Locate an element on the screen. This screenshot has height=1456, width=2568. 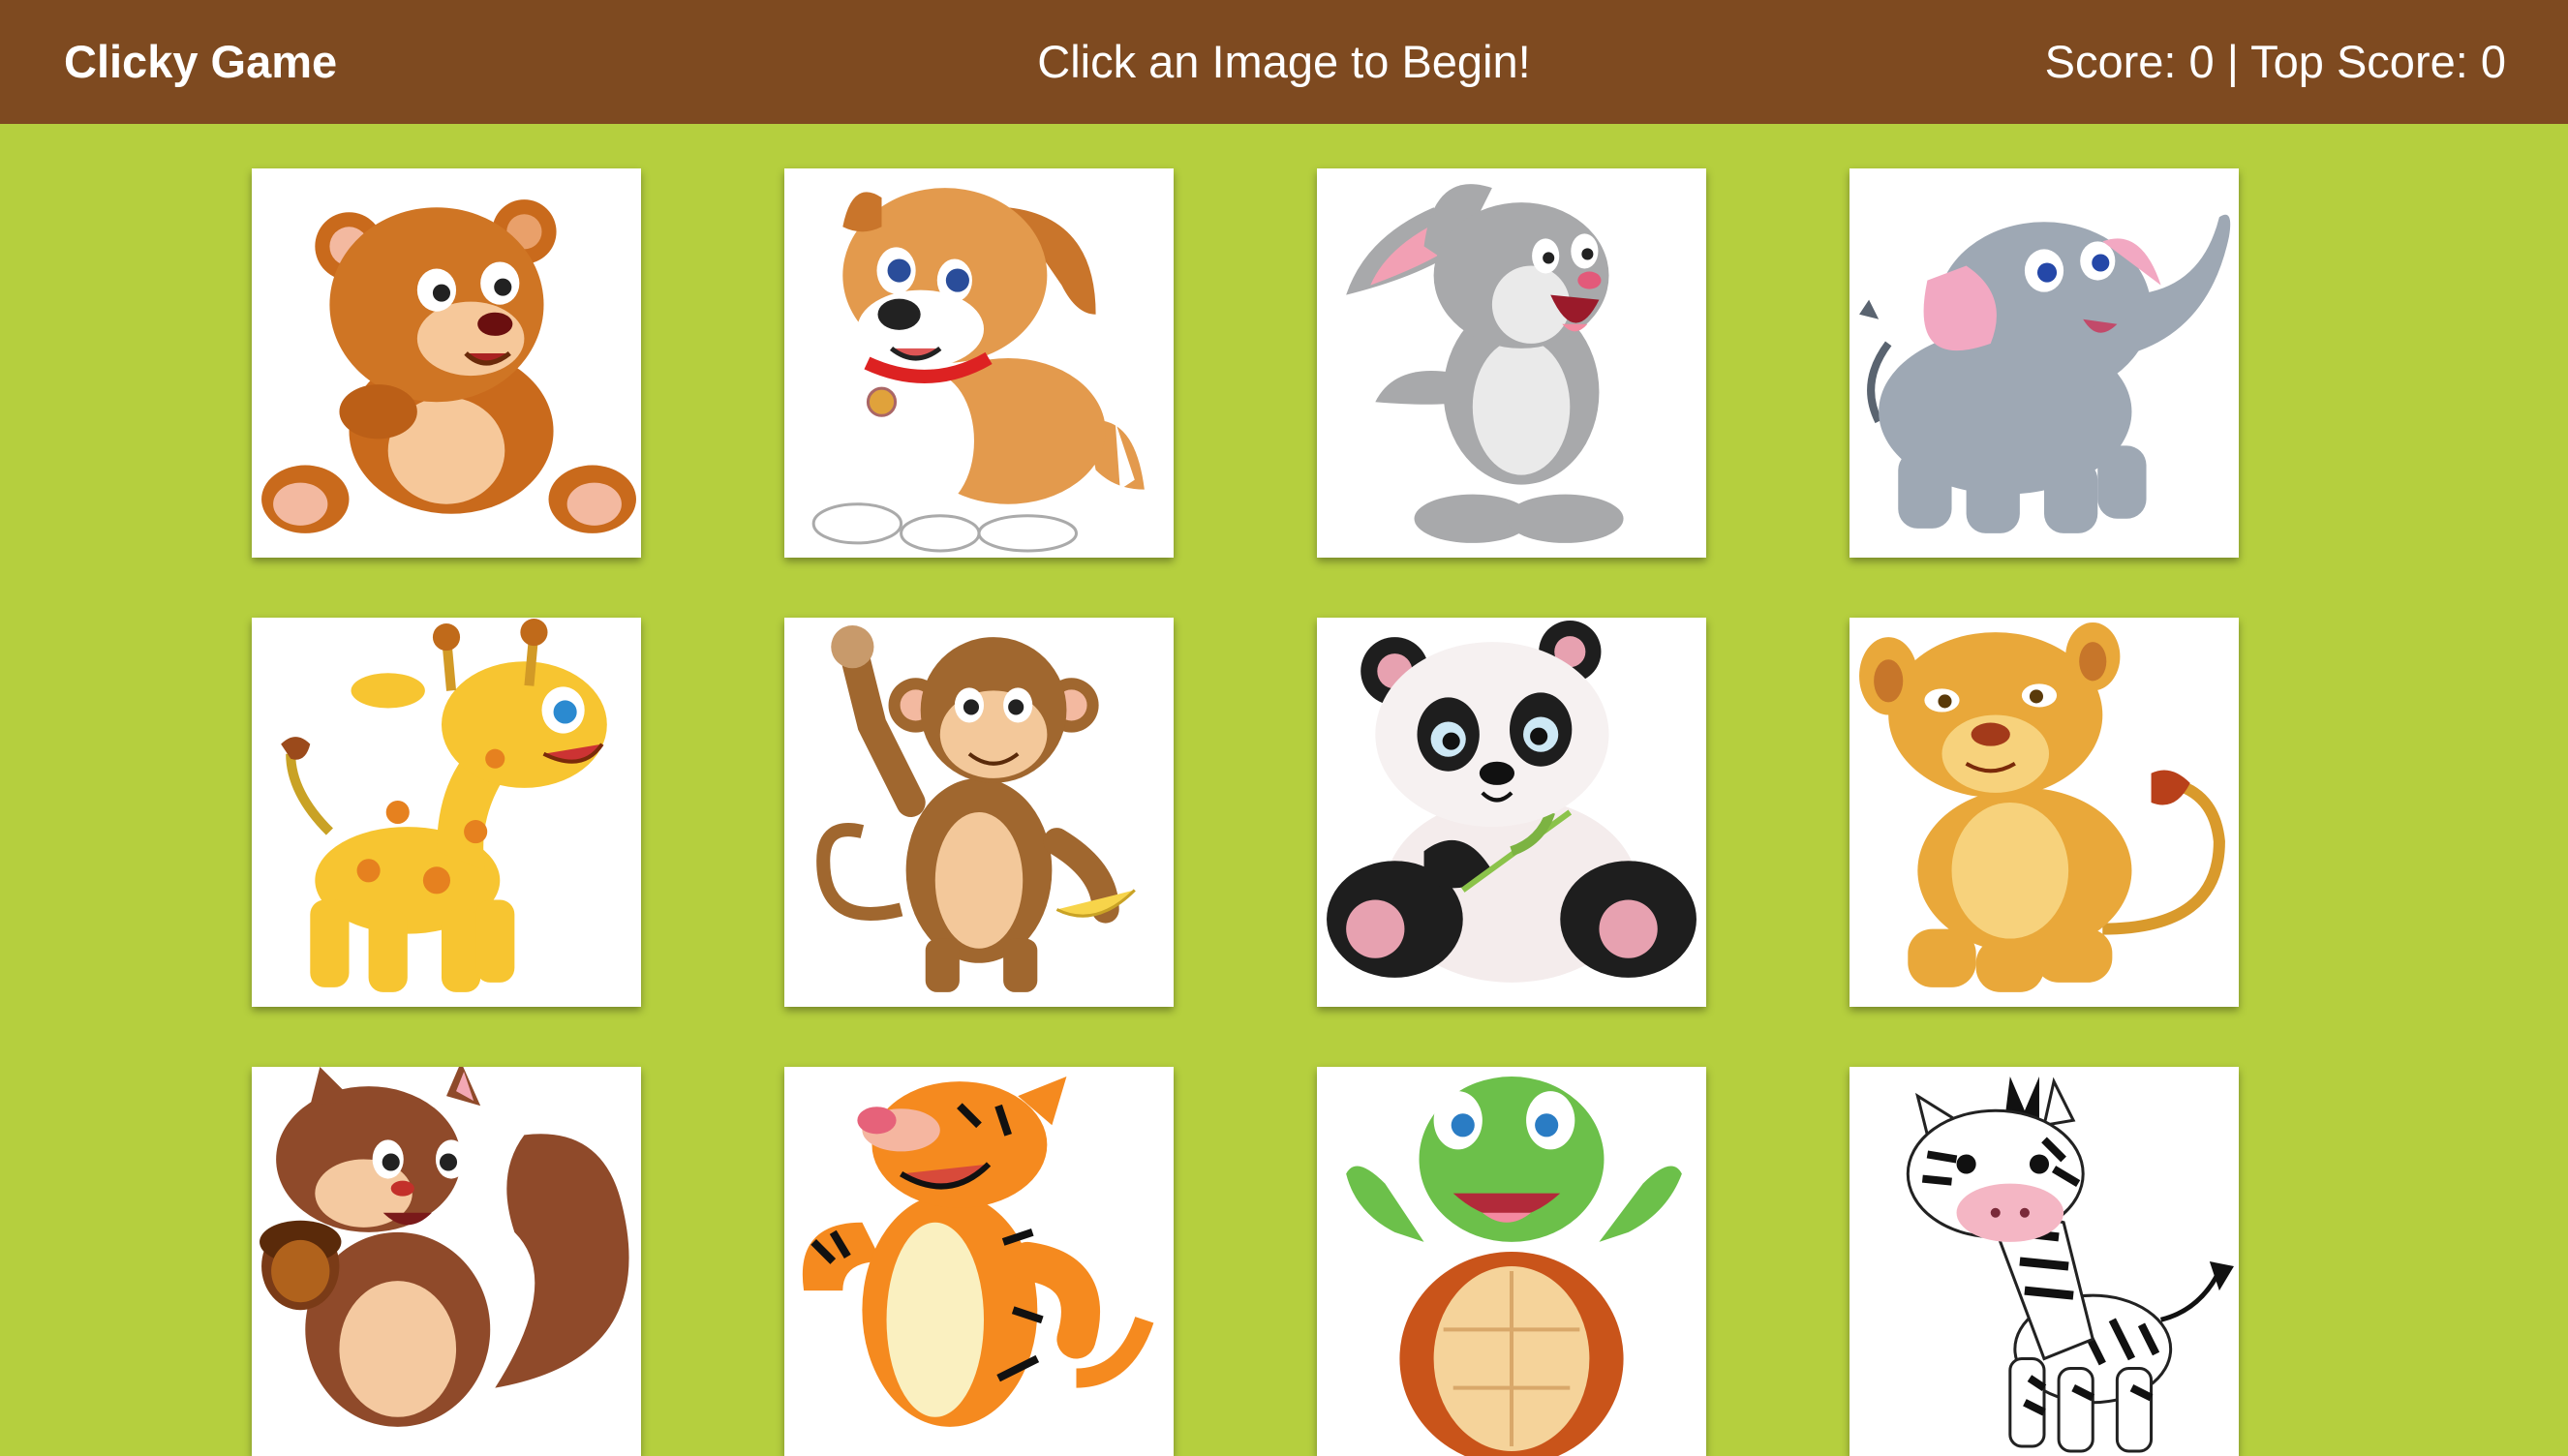
card-lion is located at coordinates (2044, 812).